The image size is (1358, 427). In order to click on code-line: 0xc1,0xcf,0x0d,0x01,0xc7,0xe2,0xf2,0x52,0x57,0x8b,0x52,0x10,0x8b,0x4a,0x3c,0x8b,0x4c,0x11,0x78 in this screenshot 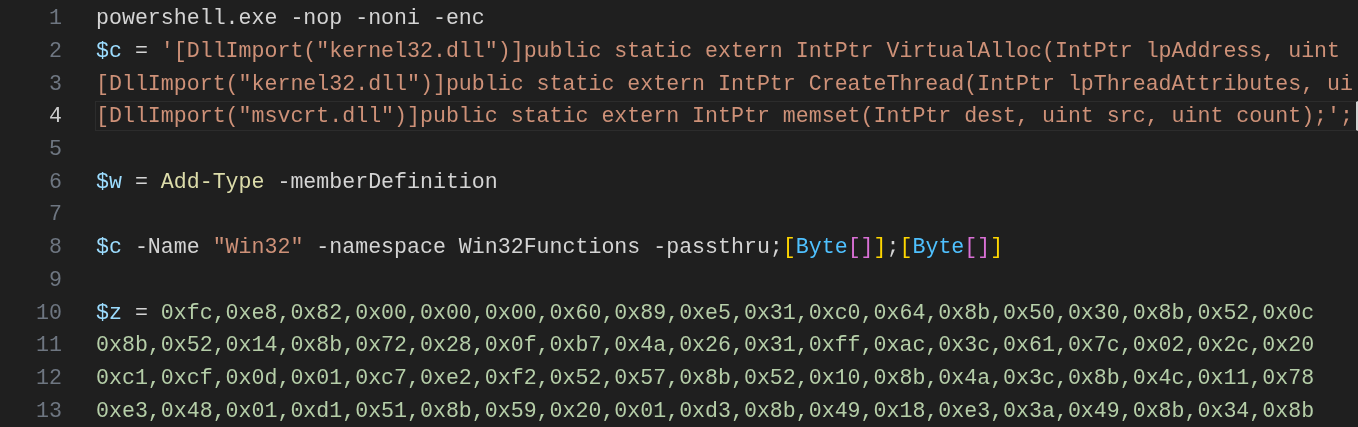, I will do `click(705, 378)`.